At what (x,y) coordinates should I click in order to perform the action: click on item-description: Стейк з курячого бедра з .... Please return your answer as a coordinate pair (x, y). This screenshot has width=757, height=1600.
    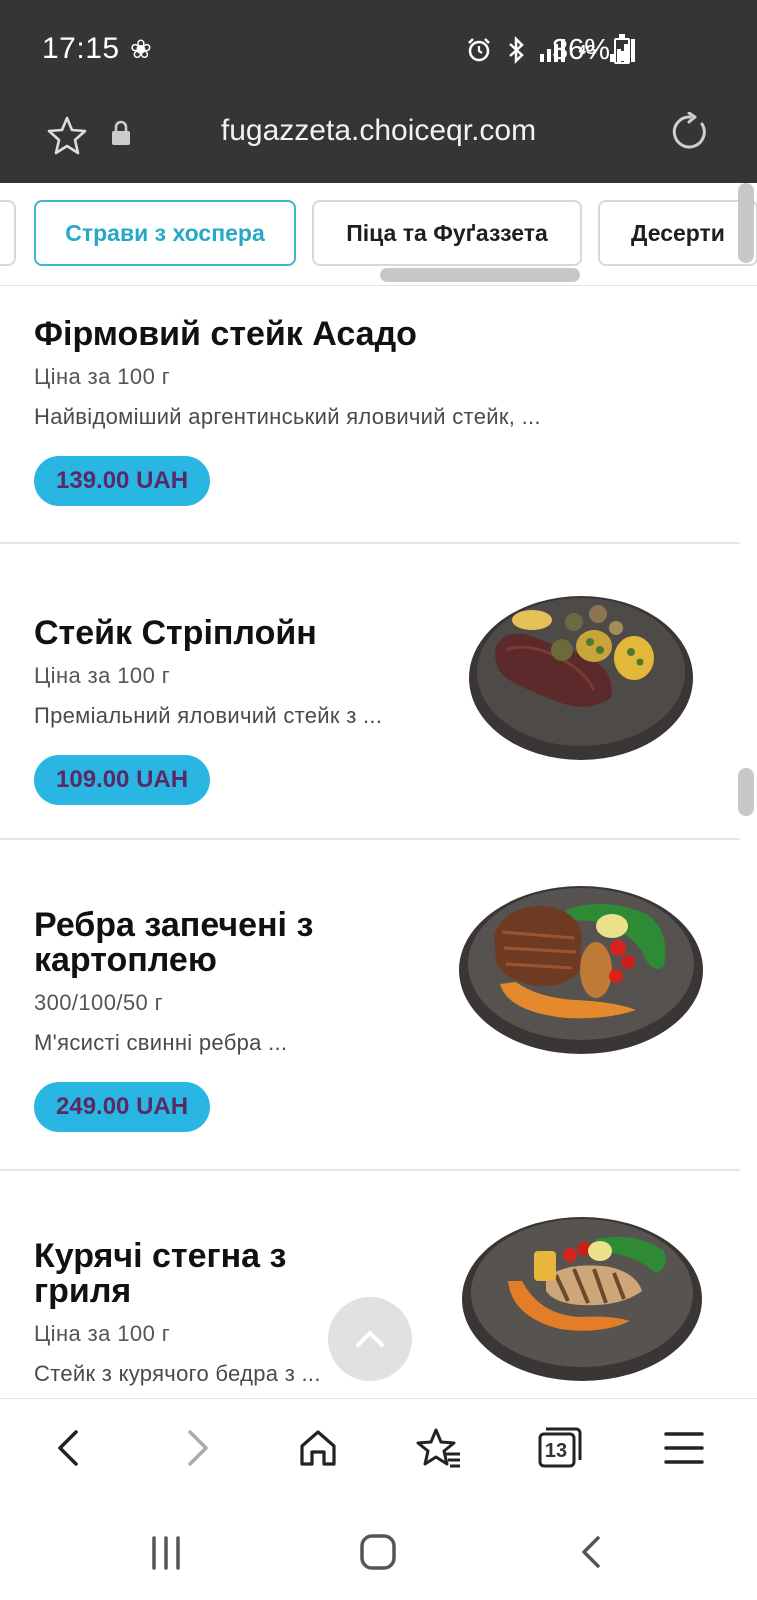
    Looking at the image, I should click on (177, 1373).